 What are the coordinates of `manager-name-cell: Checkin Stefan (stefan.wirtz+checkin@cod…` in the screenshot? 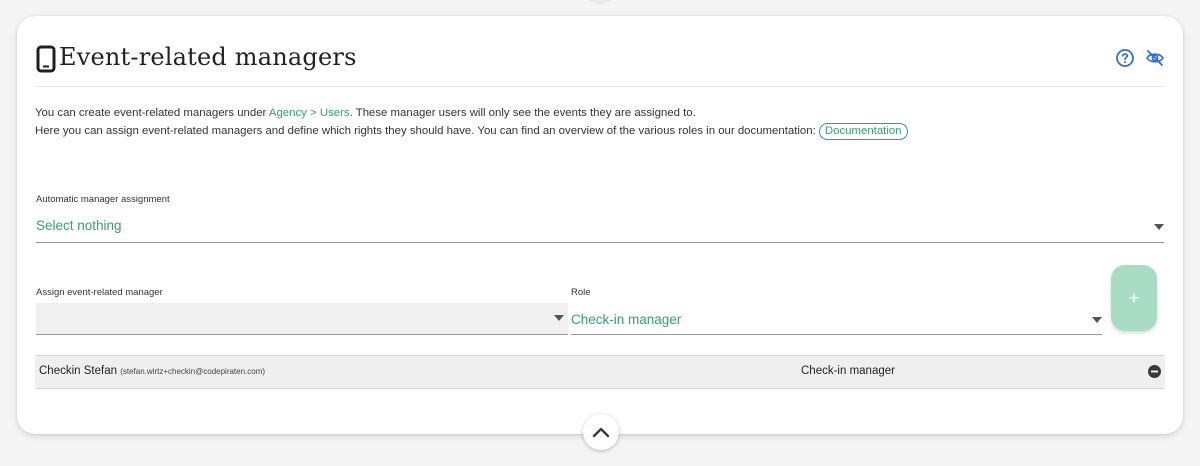 It's located at (152, 371).